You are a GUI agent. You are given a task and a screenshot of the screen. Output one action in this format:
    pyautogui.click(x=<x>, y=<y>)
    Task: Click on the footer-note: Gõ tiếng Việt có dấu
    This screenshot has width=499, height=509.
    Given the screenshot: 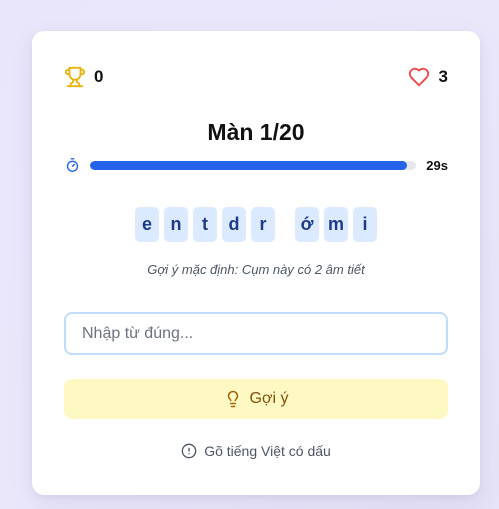 What is the action you would take?
    pyautogui.click(x=256, y=451)
    